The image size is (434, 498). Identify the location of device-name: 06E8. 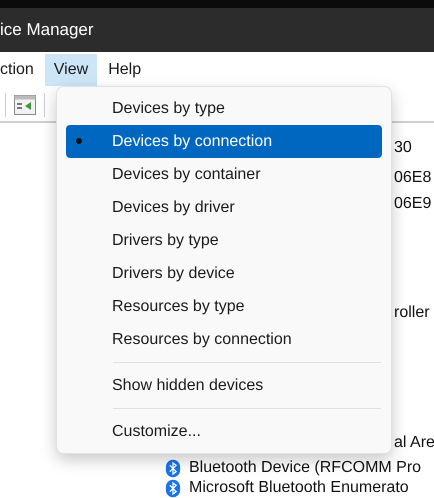
(413, 178).